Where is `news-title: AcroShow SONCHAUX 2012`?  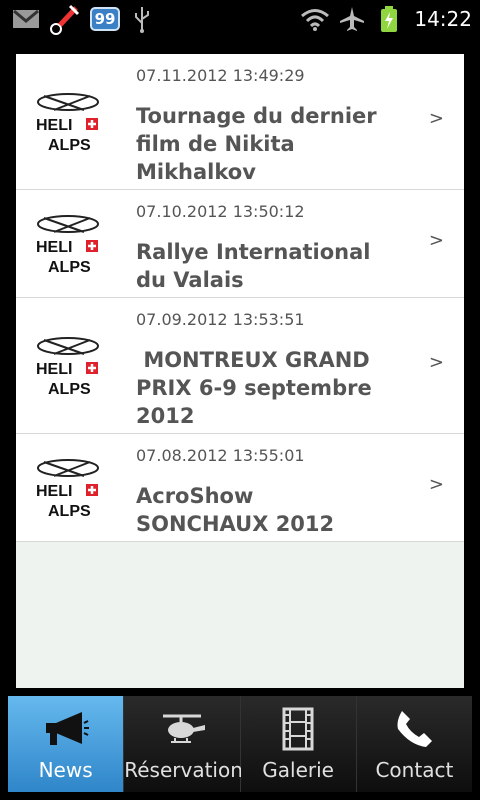 news-title: AcroShow SONCHAUX 2012 is located at coordinates (235, 510).